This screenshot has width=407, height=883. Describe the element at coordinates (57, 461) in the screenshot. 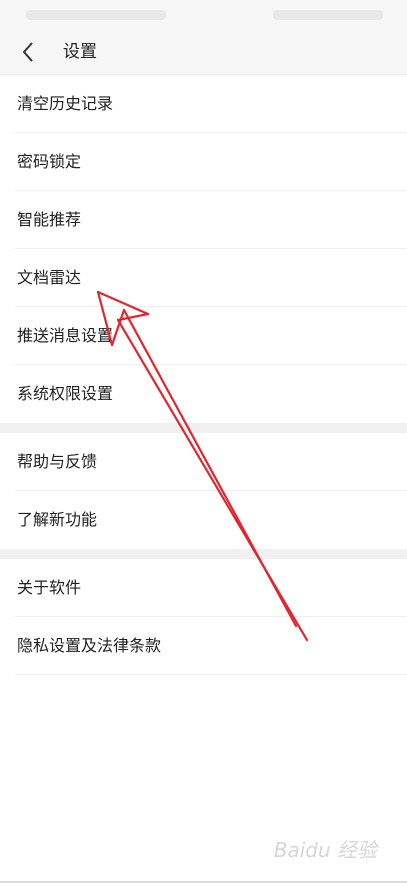

I see `settings-item-label: 帮助与反馈` at that location.